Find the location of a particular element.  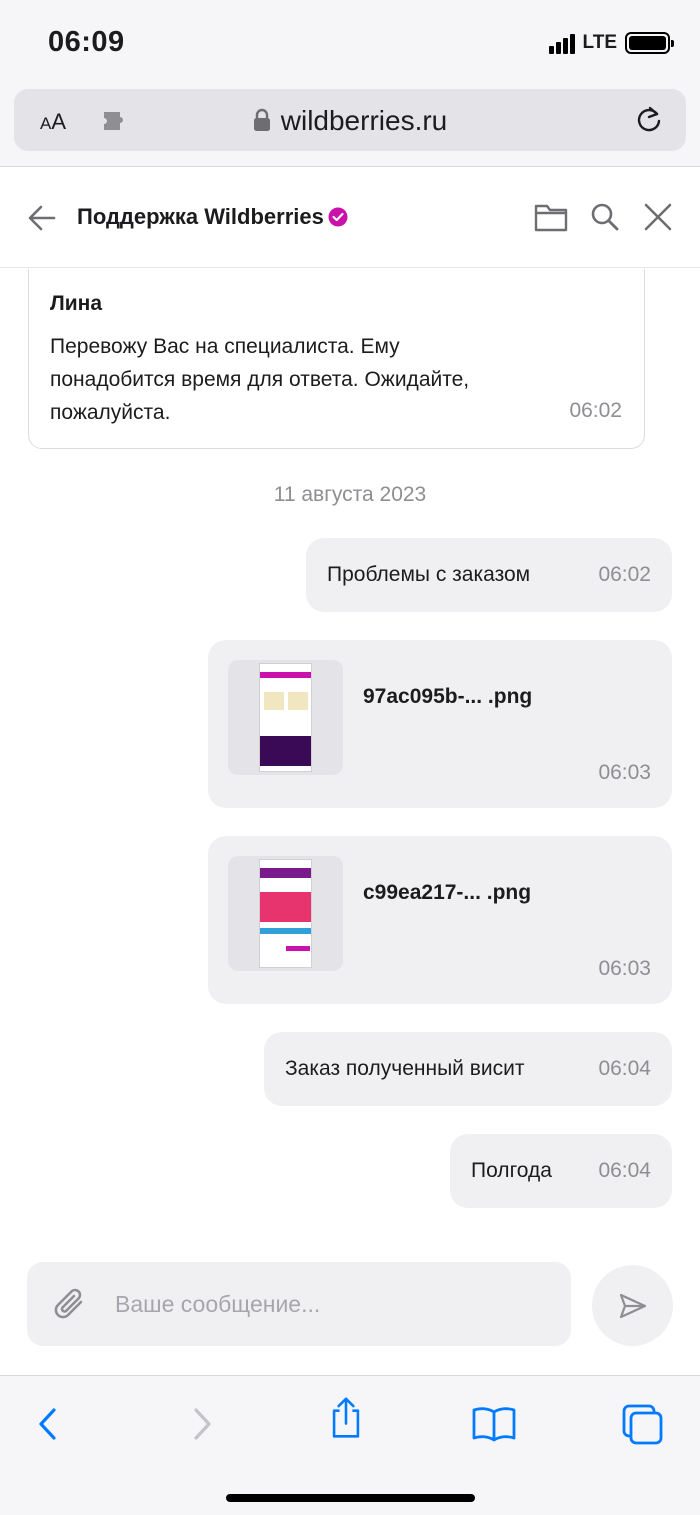

status-time: 06:09 is located at coordinates (86, 42).